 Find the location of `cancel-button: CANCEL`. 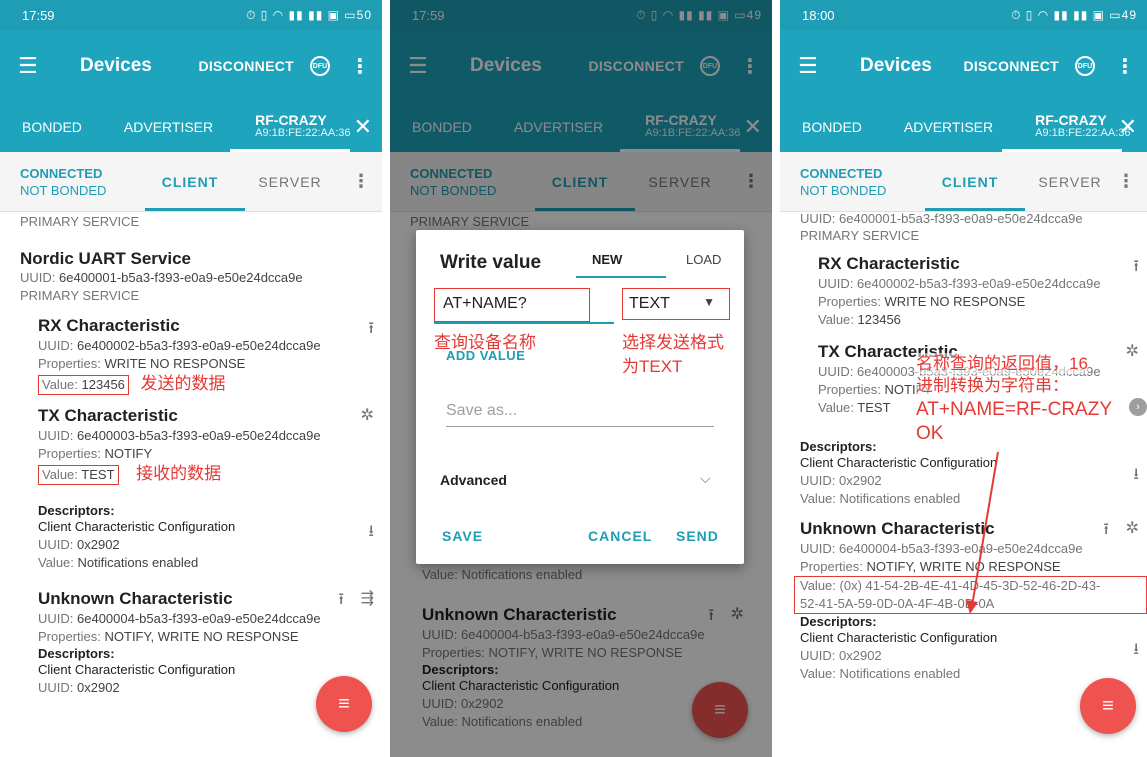

cancel-button: CANCEL is located at coordinates (620, 536).